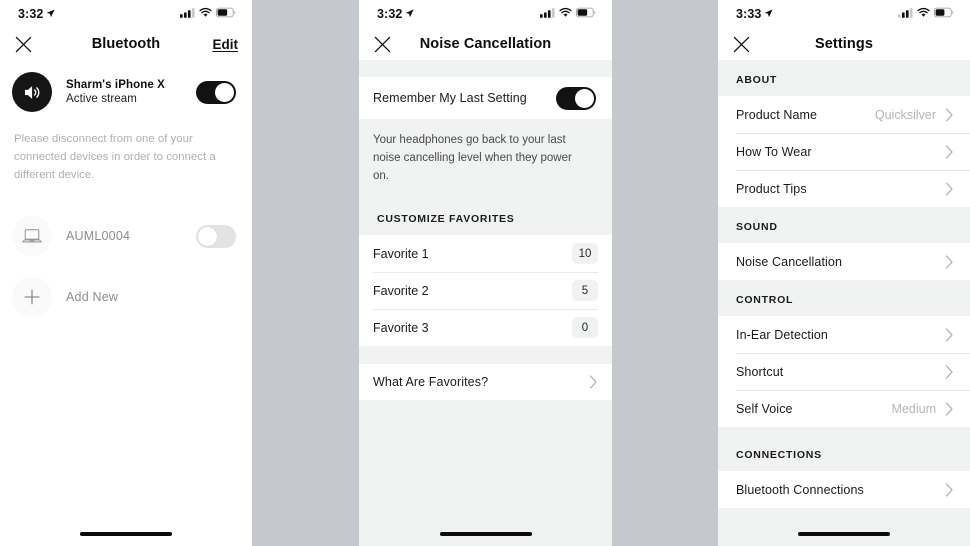 The image size is (970, 546). I want to click on settings-row-how-to-wear: How To Wear, so click(844, 151).